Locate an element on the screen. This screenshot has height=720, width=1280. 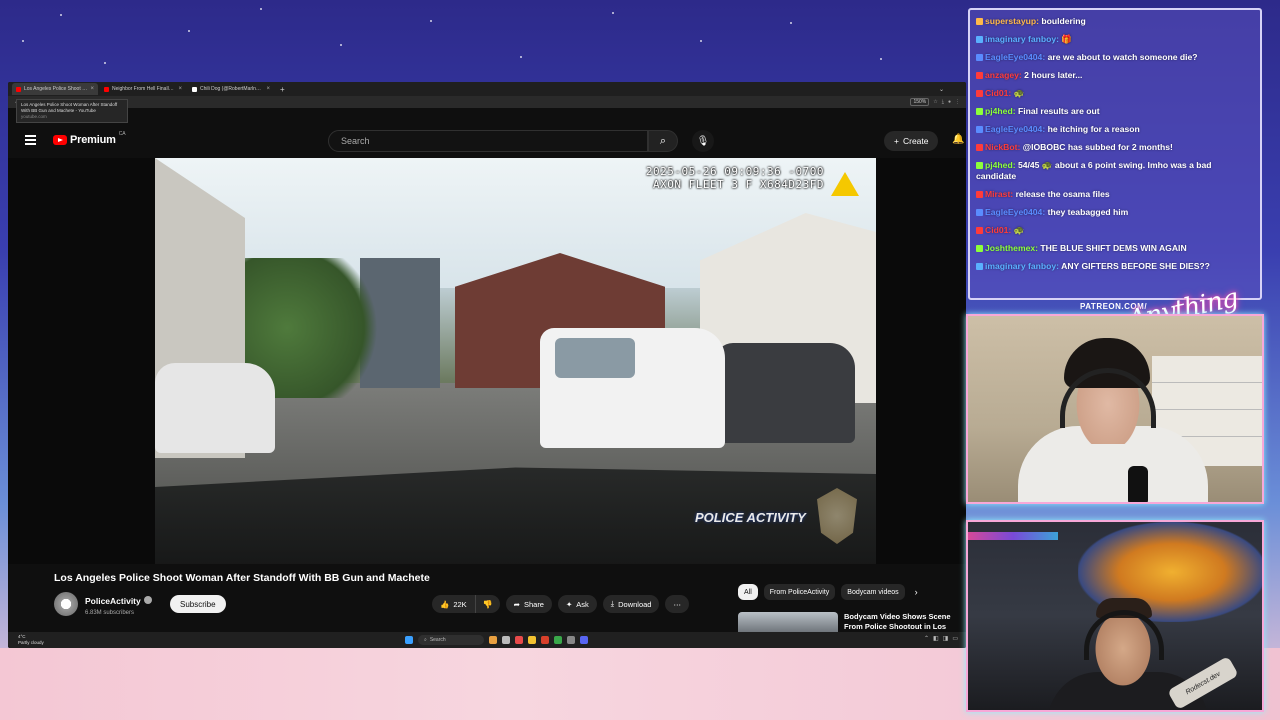
verified-icon is located at coordinates (147, 599).